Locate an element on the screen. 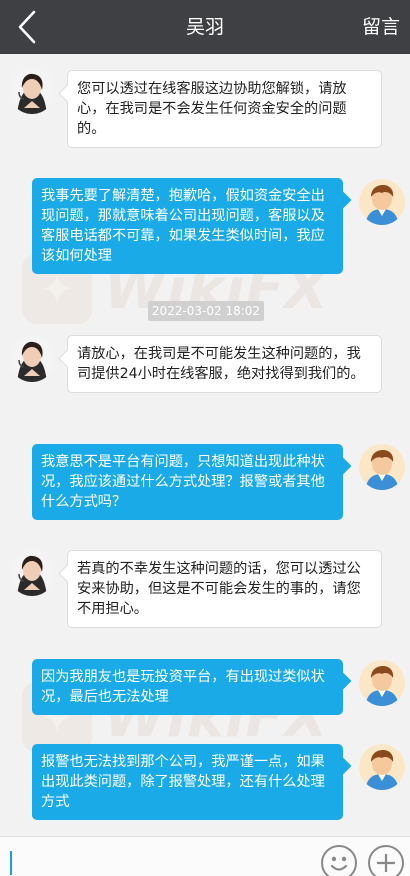  plus-icon is located at coordinates (386, 863).